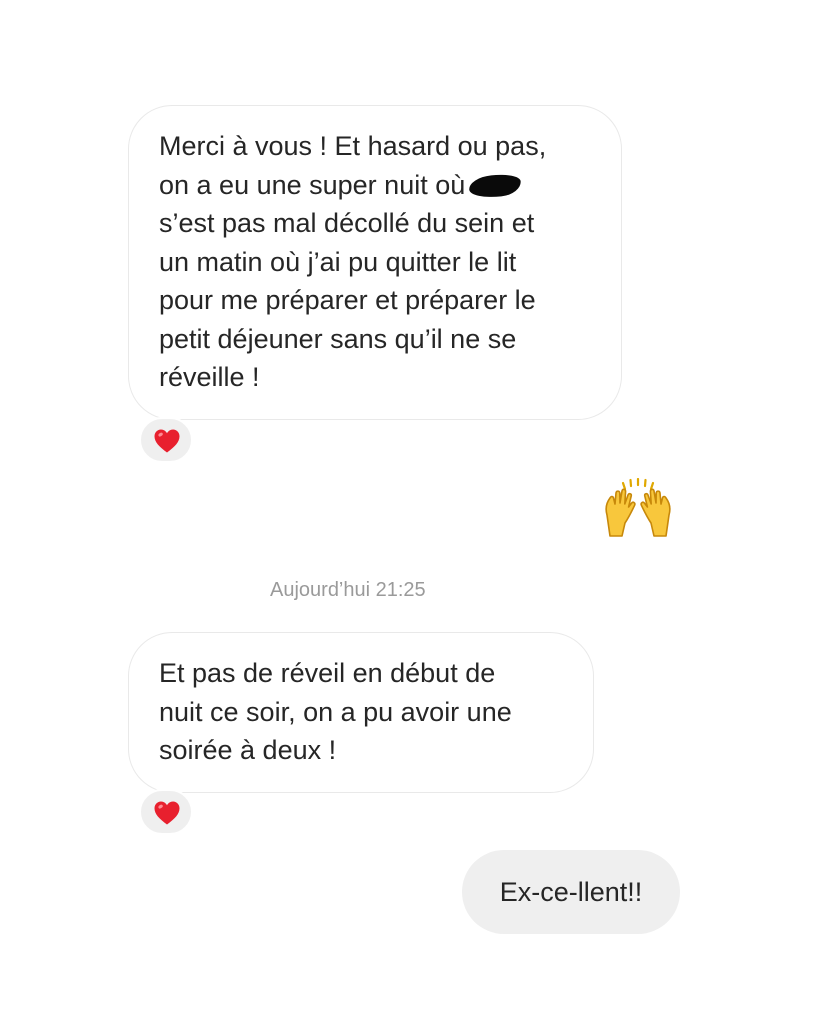 Image resolution: width=816 pixels, height=1036 pixels. I want to click on raising-hands-icon, so click(638, 508).